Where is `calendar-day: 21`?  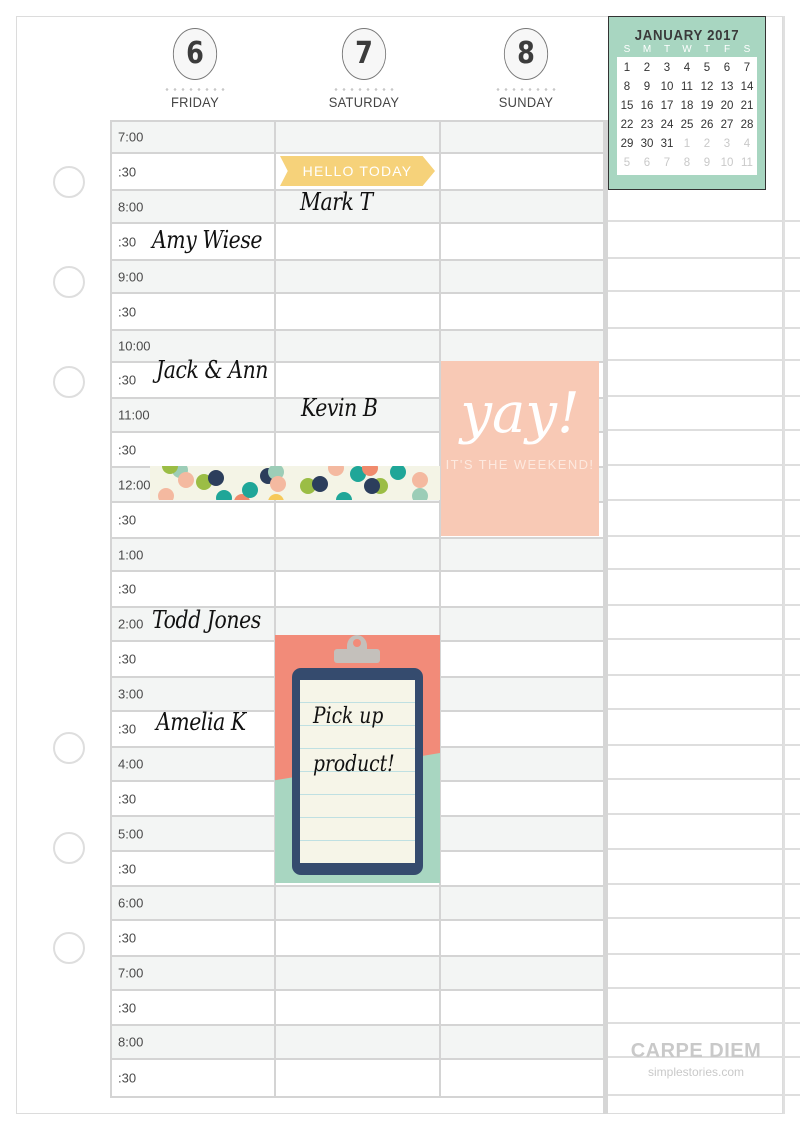
calendar-day: 21 is located at coordinates (747, 106).